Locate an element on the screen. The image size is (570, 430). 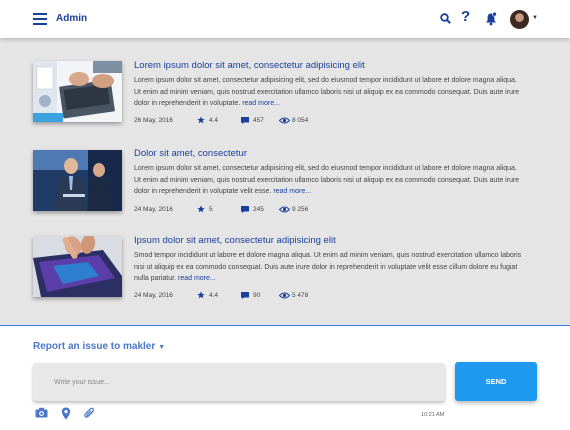
top-app-bar: Admin ? ▼ is located at coordinates (285, 19).